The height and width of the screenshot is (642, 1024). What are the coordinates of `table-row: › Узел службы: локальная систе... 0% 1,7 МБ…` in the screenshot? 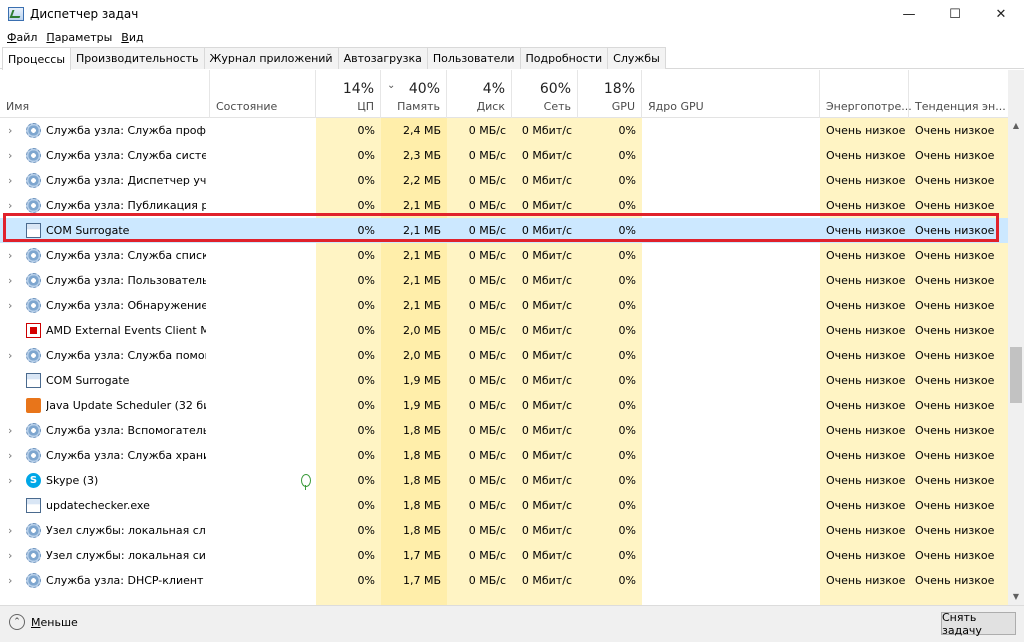 It's located at (504, 555).